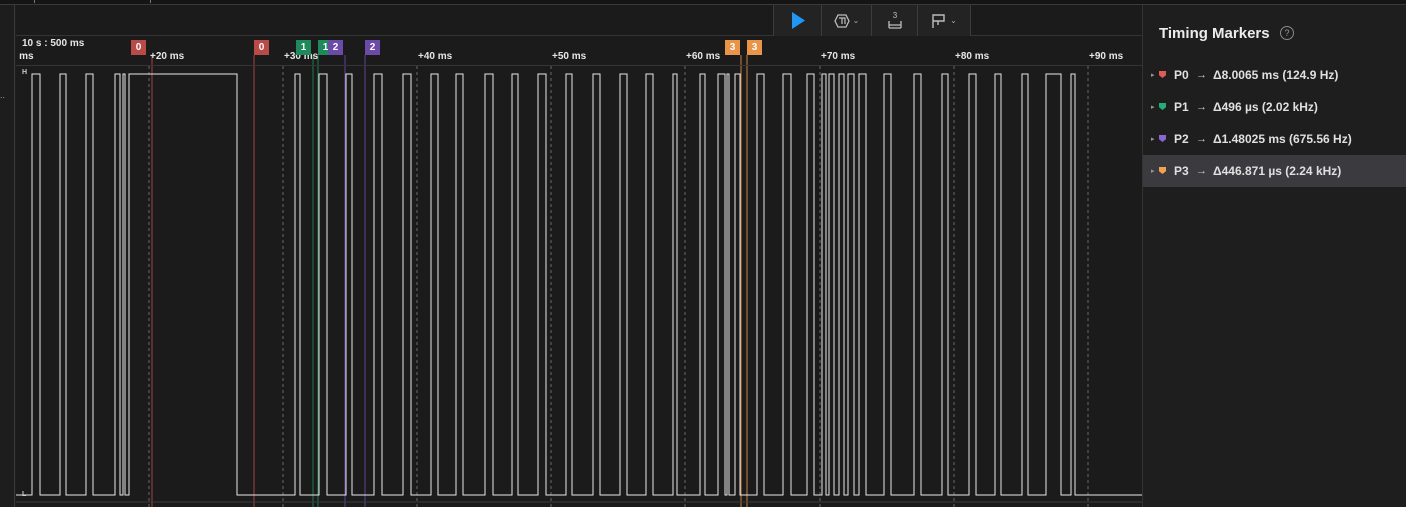 The height and width of the screenshot is (507, 1406). What do you see at coordinates (1181, 75) in the screenshot?
I see `marker-name: P0` at bounding box center [1181, 75].